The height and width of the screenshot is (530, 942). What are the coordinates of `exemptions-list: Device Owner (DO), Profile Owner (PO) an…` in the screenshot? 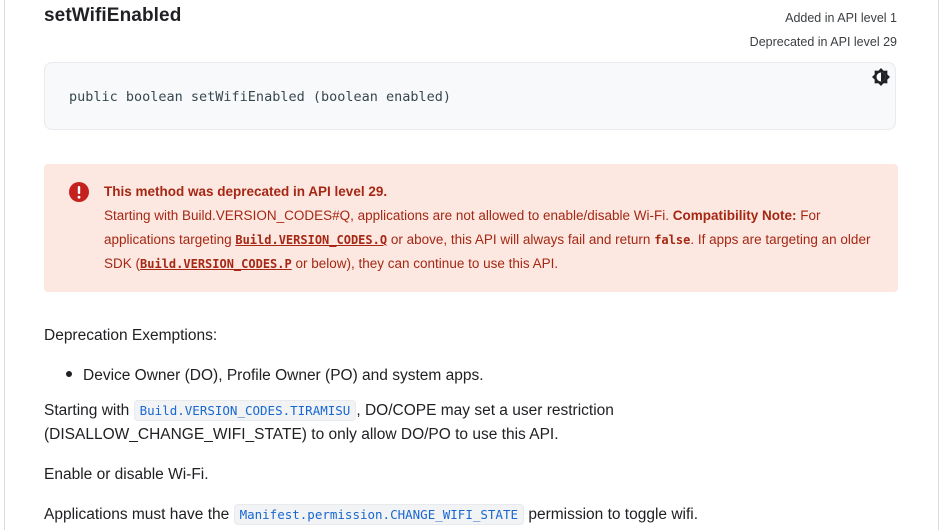 It's located at (275, 376).